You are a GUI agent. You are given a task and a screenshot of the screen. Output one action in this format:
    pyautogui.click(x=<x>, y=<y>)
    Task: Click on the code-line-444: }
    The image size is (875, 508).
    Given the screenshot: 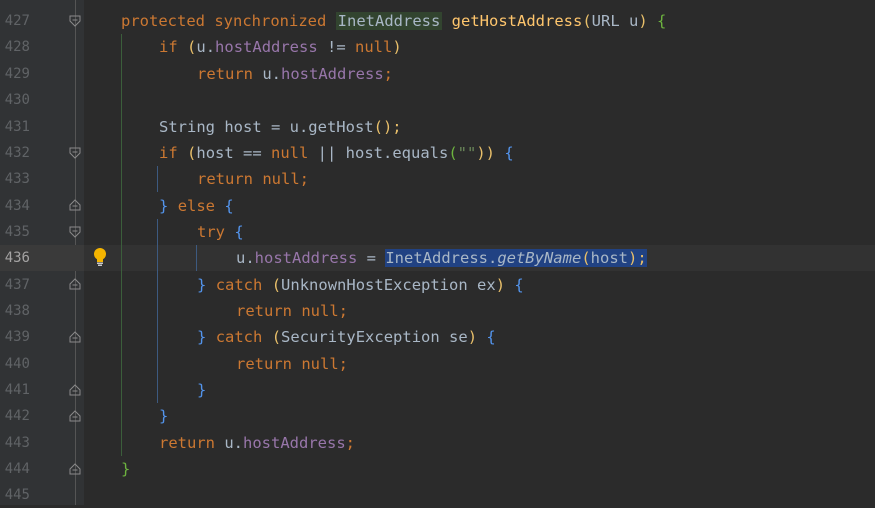 What is the action you would take?
    pyautogui.click(x=125, y=469)
    